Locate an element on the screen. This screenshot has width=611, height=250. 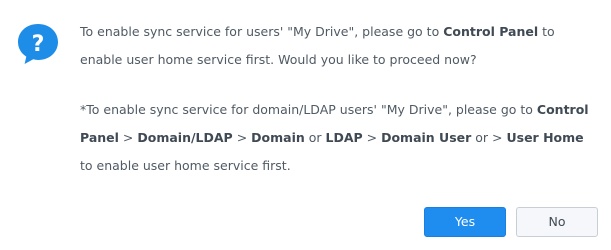
question-bubble-icon: ? is located at coordinates (38, 44).